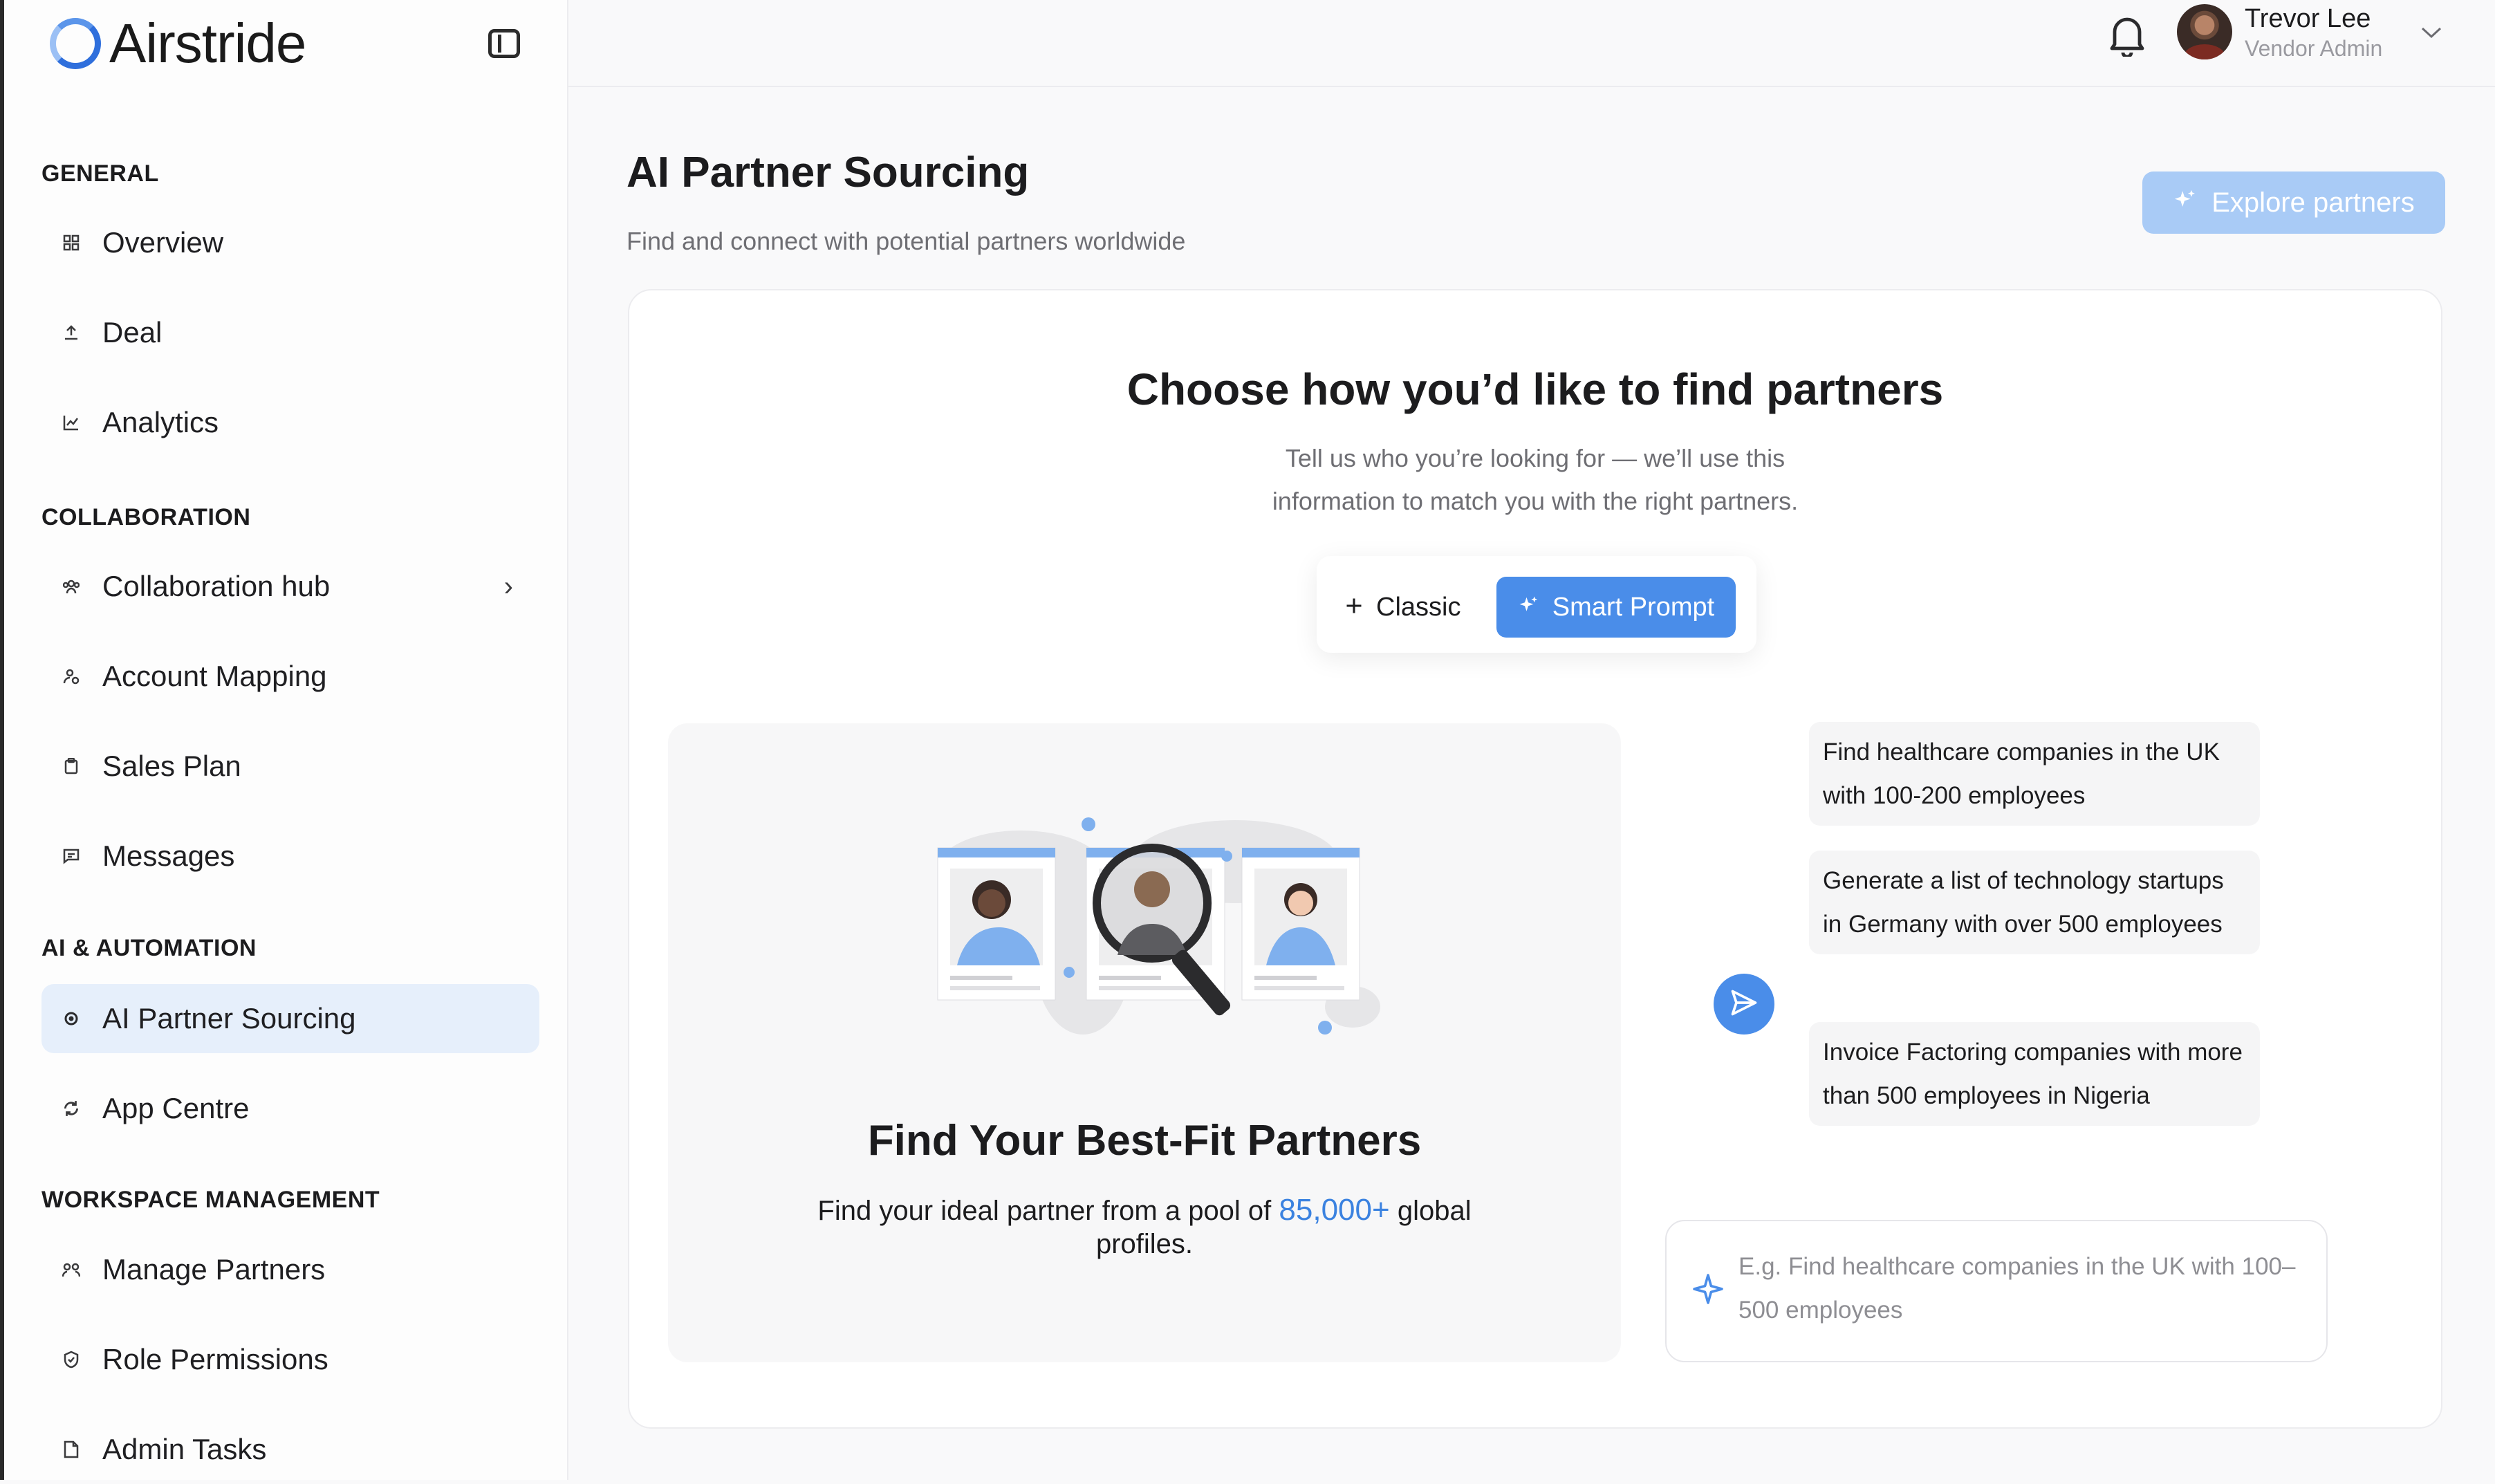 The height and width of the screenshot is (1484, 2495). Describe the element at coordinates (71, 856) in the screenshot. I see `message-icon` at that location.